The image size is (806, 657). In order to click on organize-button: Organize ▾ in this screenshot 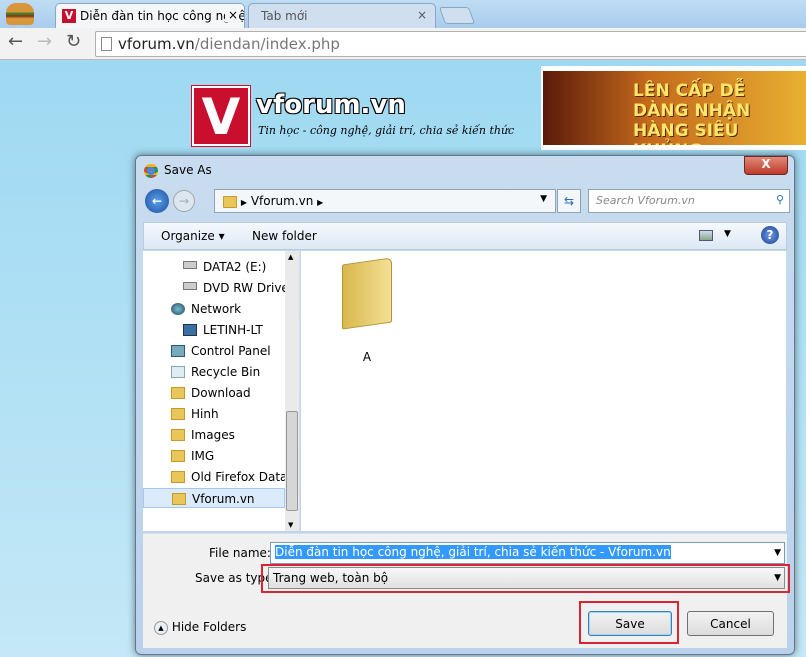, I will do `click(193, 236)`.